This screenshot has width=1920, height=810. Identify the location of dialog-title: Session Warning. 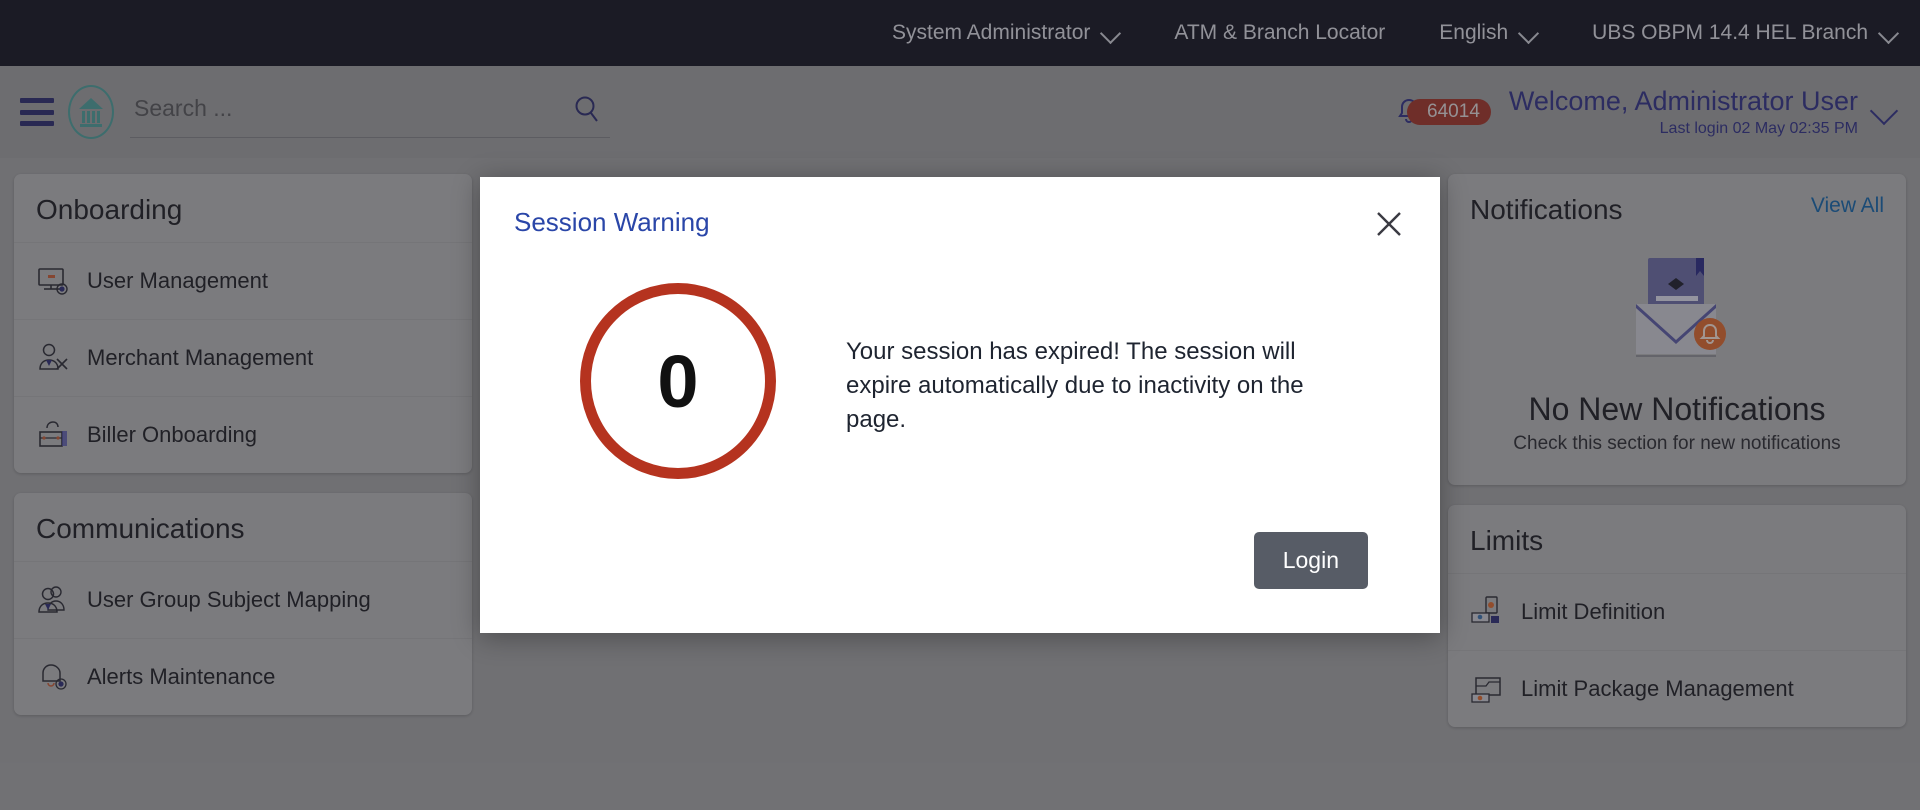
(612, 222).